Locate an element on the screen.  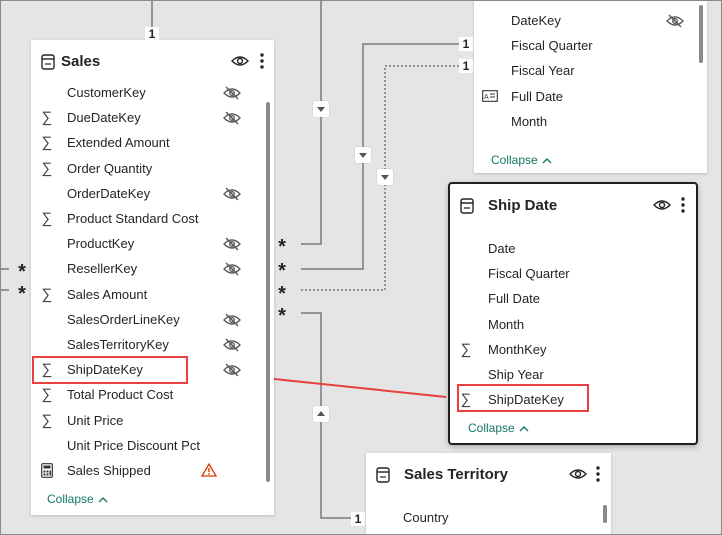
sales-territory-table-title: Sales Territory is located at coordinates (456, 474).